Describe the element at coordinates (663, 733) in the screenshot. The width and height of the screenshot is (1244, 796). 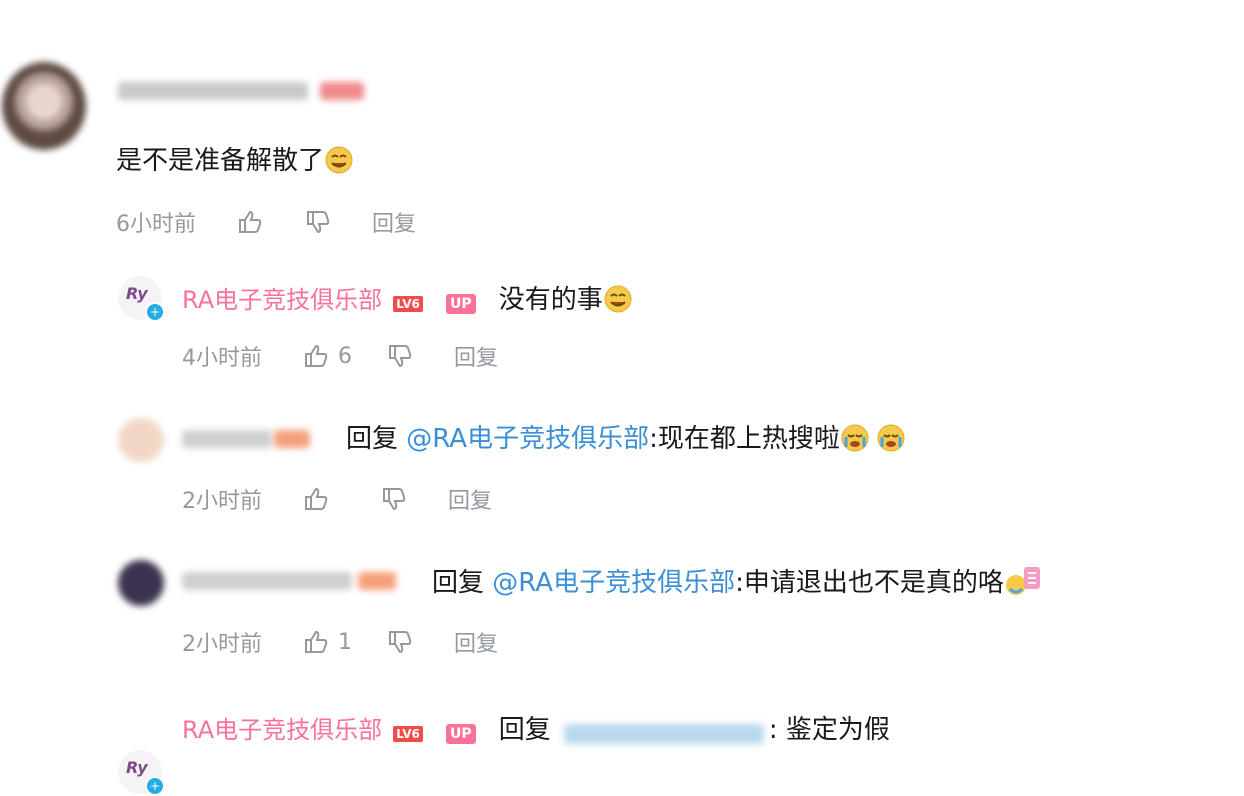
I see `mention-link-blurred` at that location.